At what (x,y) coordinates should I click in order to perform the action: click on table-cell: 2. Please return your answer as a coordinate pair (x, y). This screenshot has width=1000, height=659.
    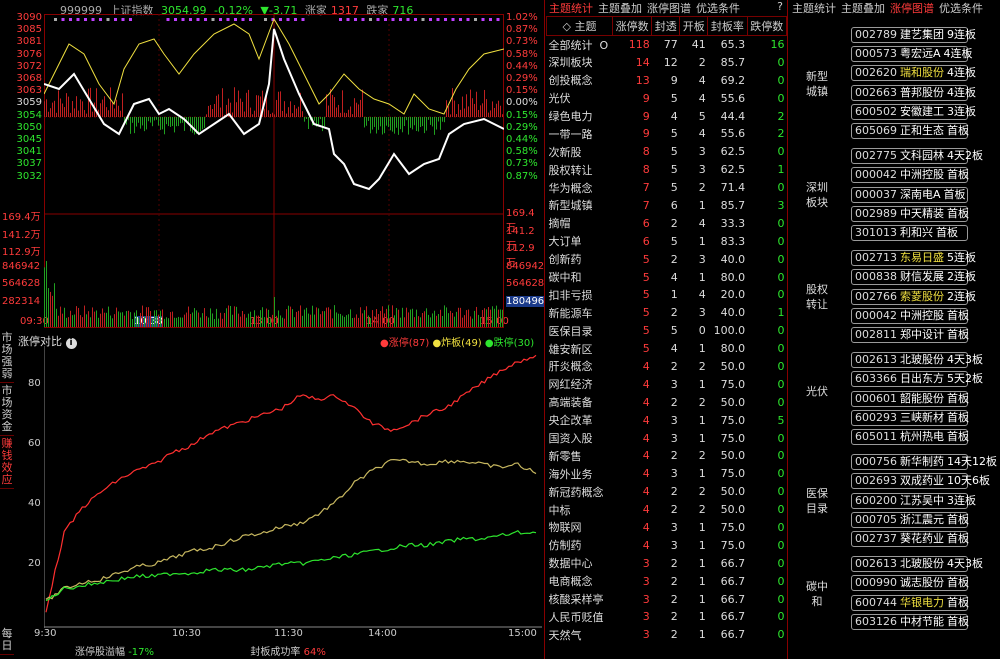
    Looking at the image, I should click on (702, 492).